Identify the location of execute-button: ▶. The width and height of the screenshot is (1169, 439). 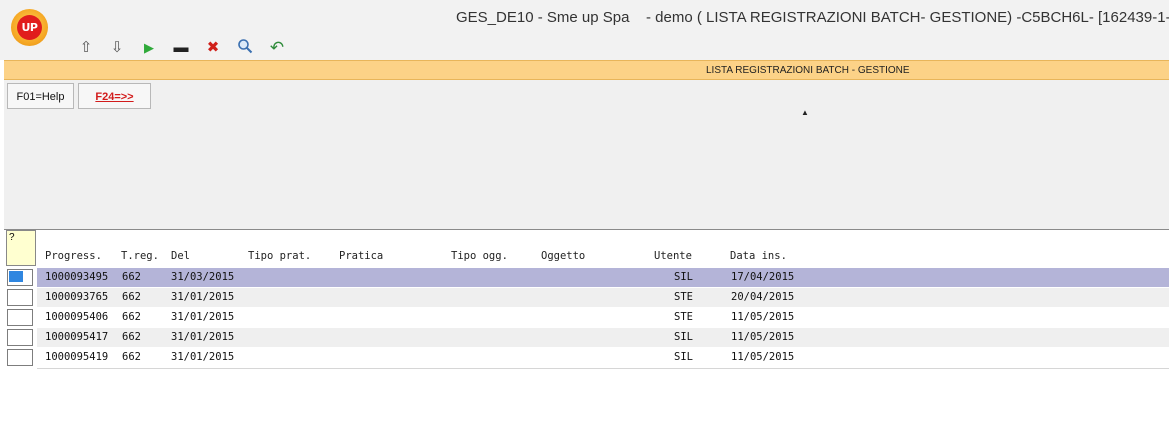
(149, 48).